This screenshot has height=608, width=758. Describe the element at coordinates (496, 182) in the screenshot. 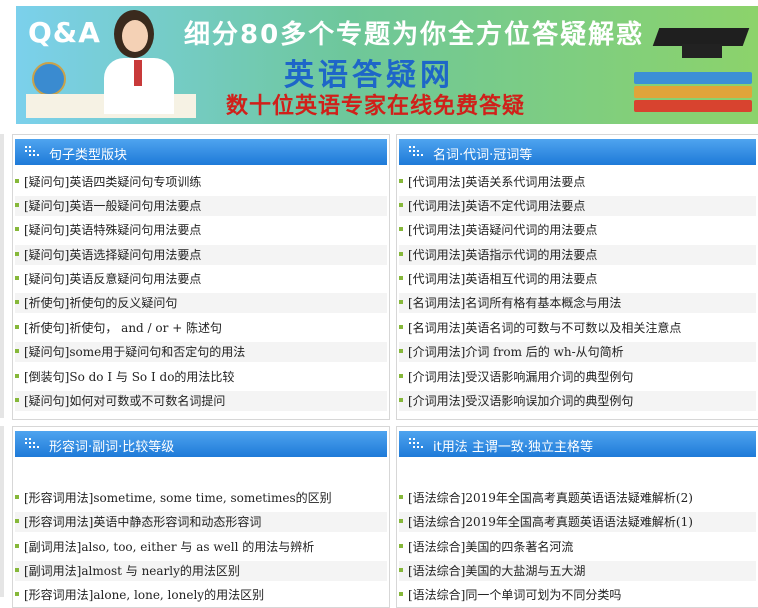

I see `article-link: [代词用法]英语关系代词用法要点` at that location.